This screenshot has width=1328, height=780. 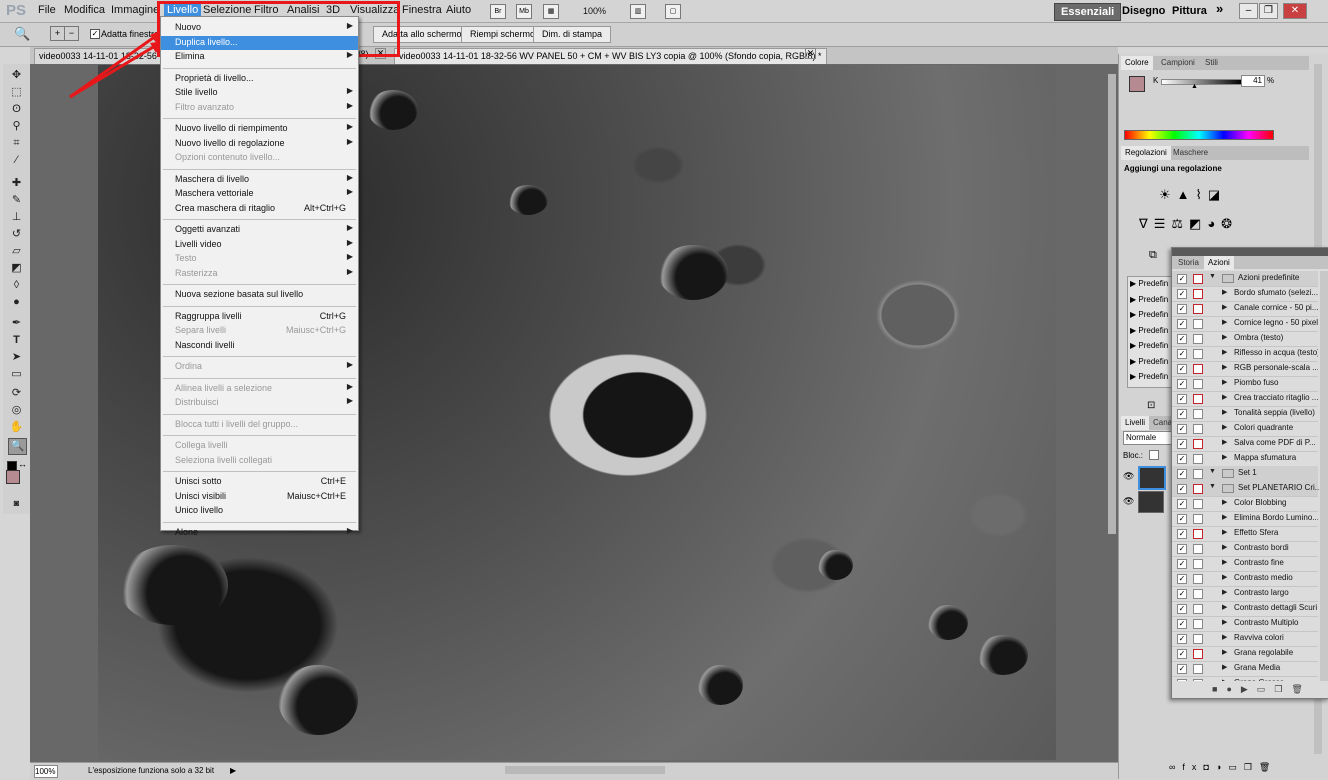 What do you see at coordinates (259, 403) in the screenshot?
I see `menu-item-distribuisci: Distribuisci ▶` at bounding box center [259, 403].